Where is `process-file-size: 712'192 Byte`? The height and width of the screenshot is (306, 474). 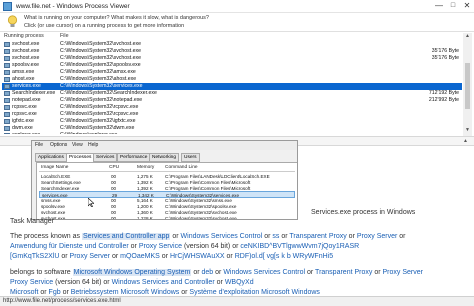
process-file-size: 712'192 Byte is located at coordinates (443, 93).